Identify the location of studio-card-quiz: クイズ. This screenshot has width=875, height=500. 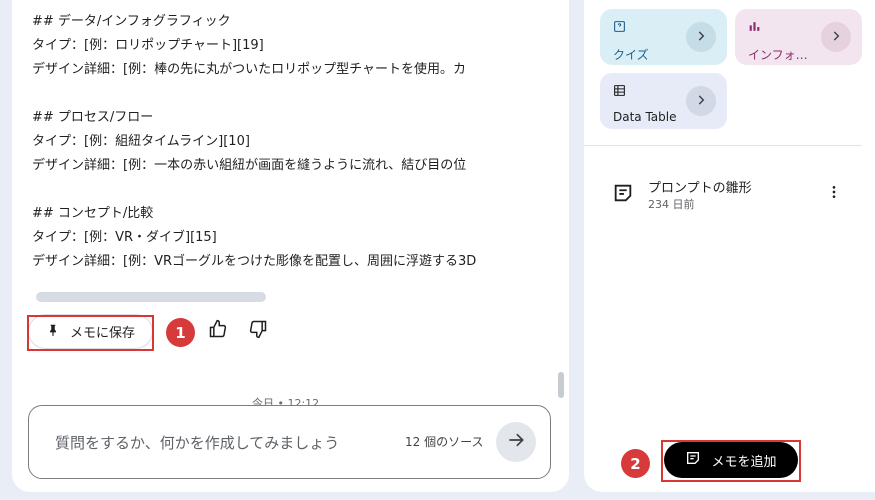
(663, 37).